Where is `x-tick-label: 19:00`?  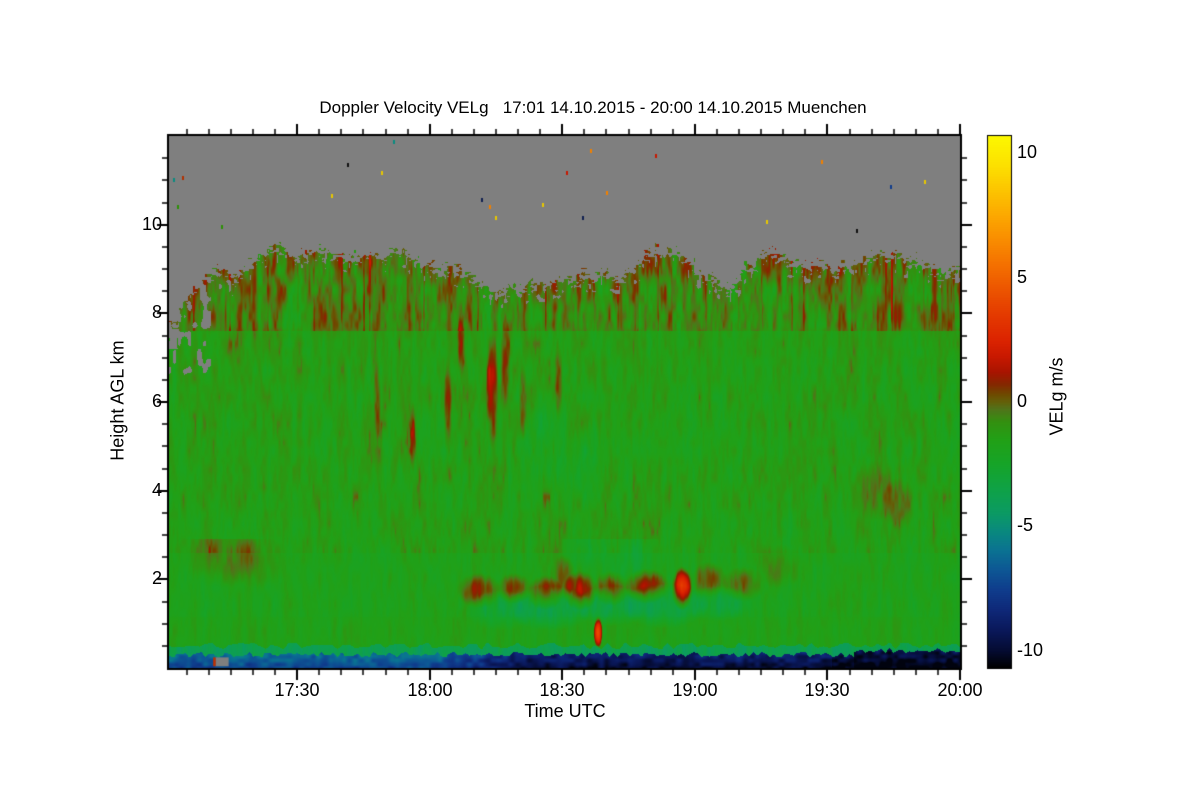
x-tick-label: 19:00 is located at coordinates (695, 690).